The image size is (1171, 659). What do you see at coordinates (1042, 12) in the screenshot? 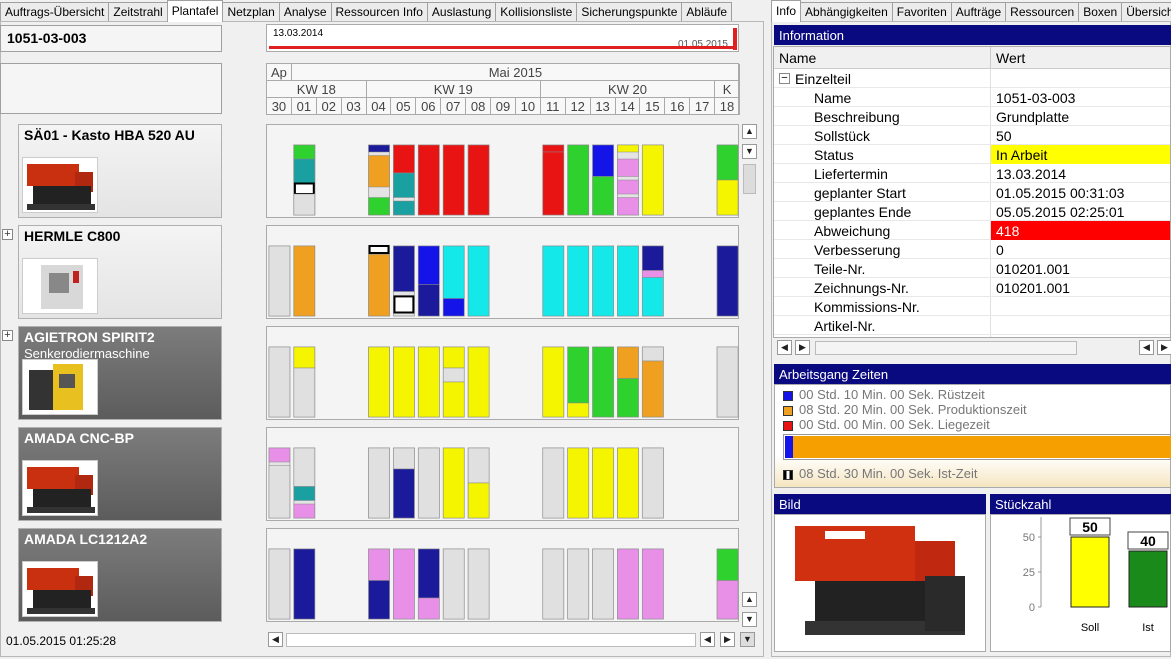
I see `right-tab-4: Ressourcen` at bounding box center [1042, 12].